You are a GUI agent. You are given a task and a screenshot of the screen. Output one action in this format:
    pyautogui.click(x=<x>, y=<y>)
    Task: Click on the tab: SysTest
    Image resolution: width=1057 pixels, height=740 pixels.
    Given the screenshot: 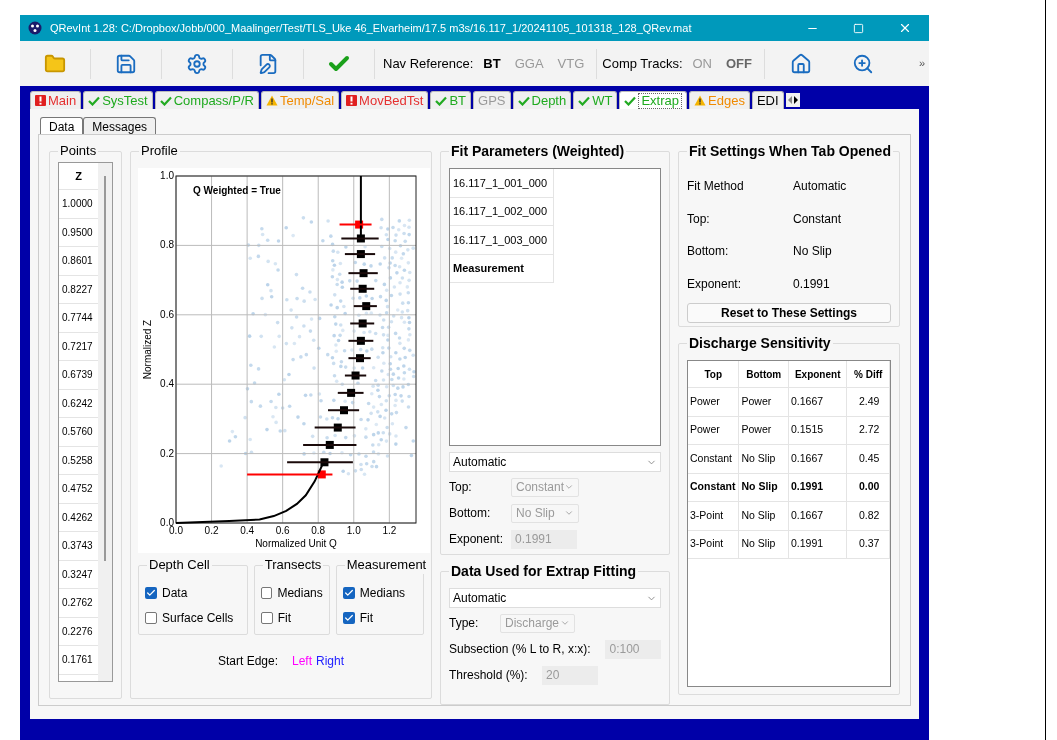 What is the action you would take?
    pyautogui.click(x=118, y=100)
    